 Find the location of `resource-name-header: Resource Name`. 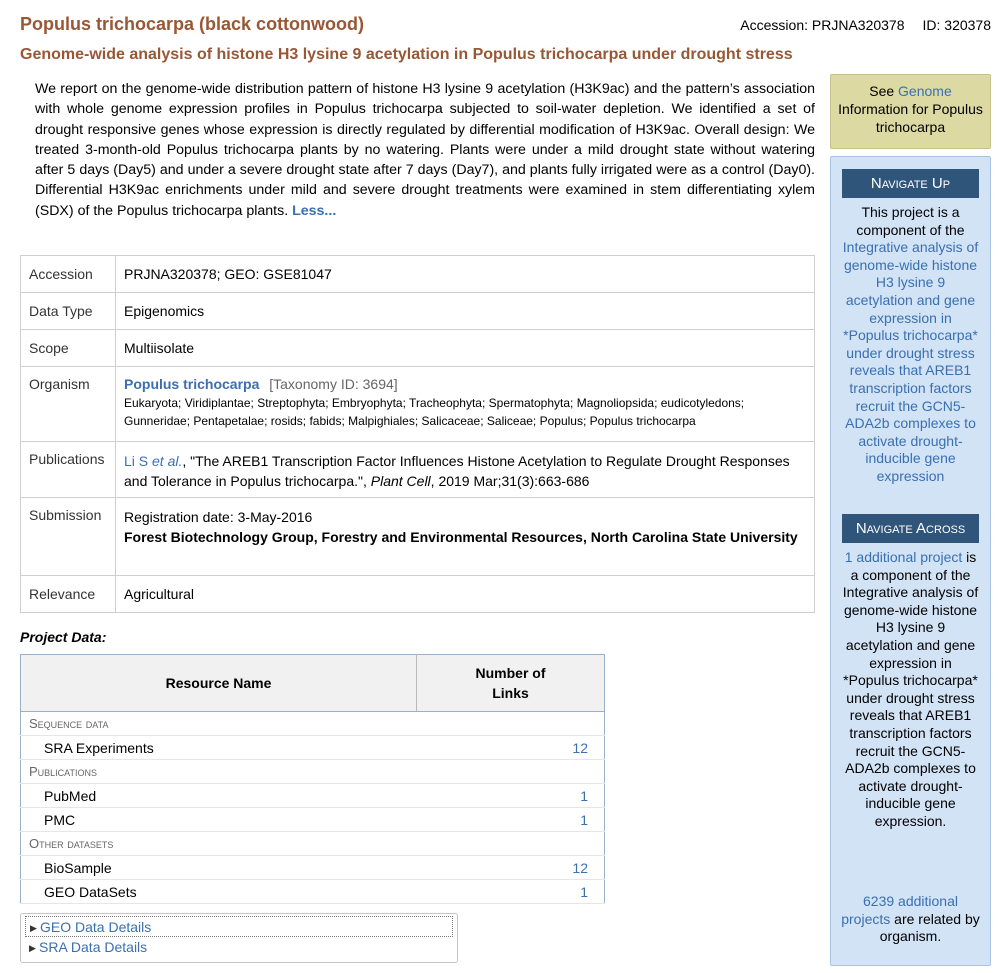

resource-name-header: Resource Name is located at coordinates (218, 683).